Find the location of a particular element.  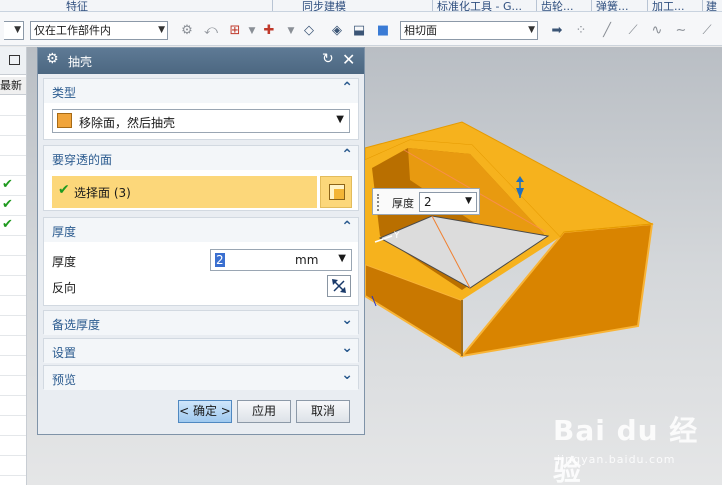

remove-face-shell-icon is located at coordinates (64, 120).